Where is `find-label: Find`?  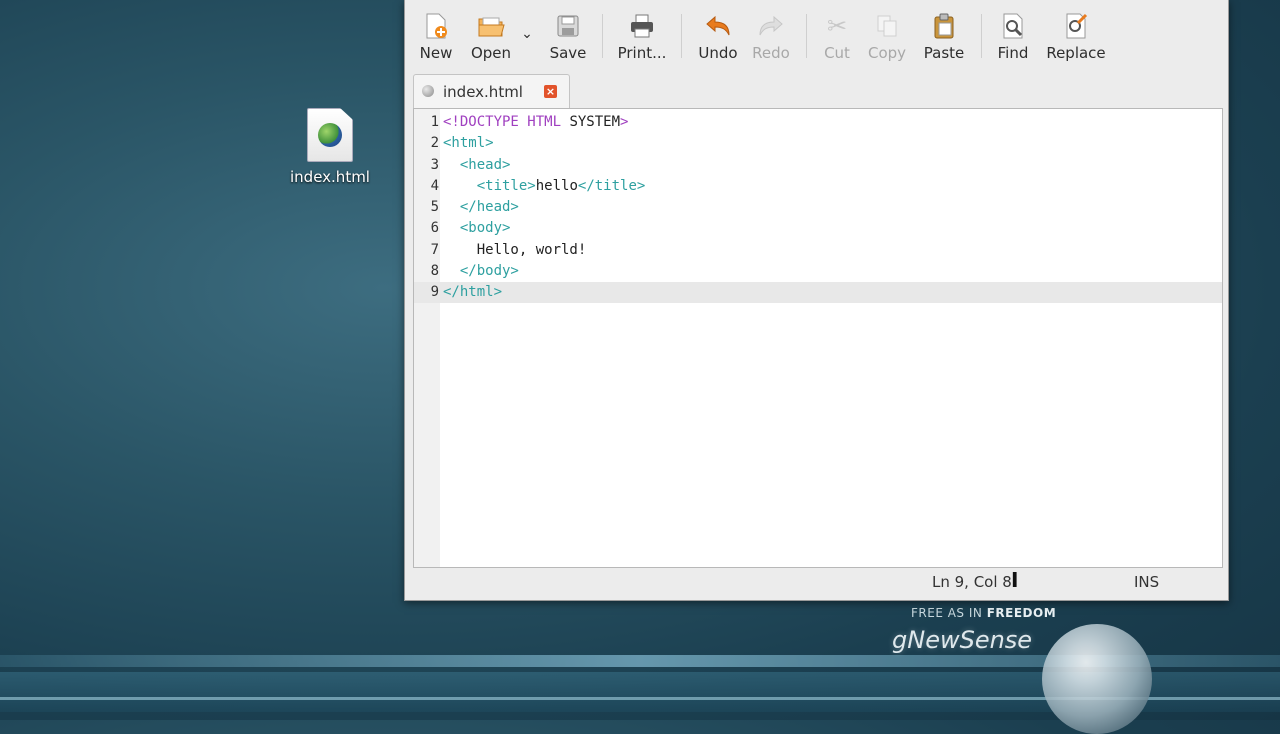 find-label: Find is located at coordinates (1013, 53).